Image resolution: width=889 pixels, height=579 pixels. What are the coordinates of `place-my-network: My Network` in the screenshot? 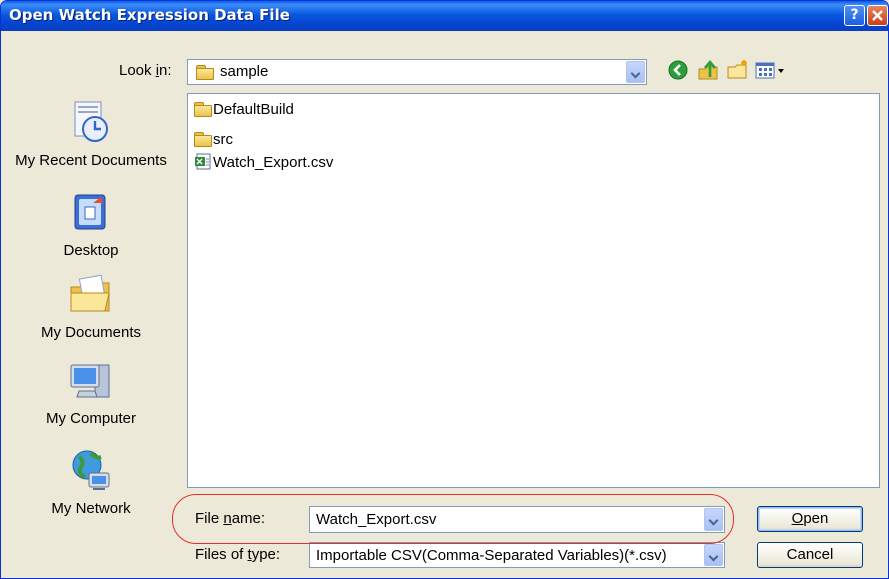 It's located at (91, 482).